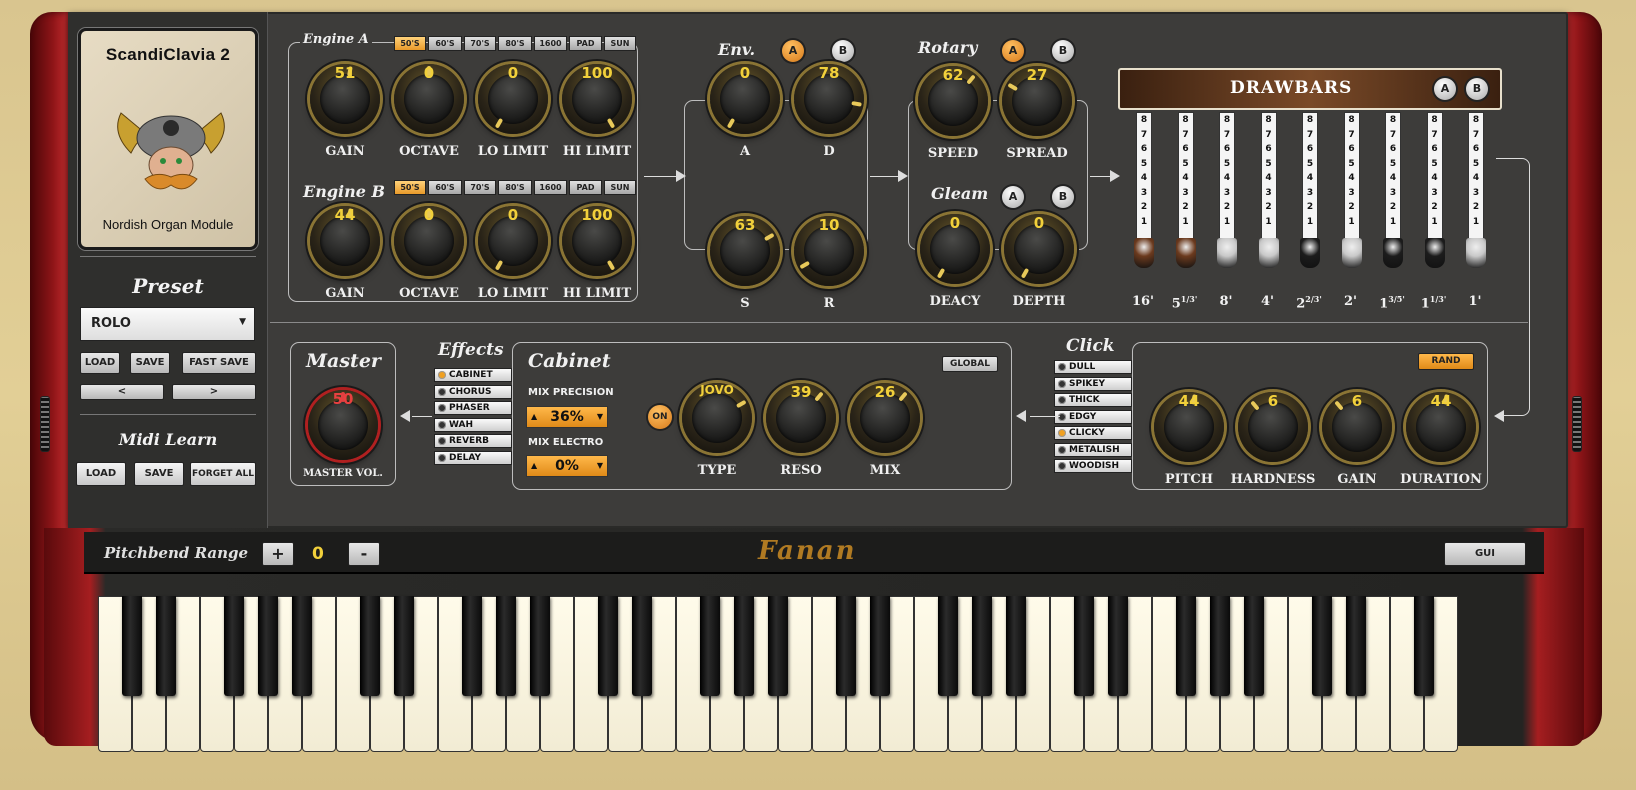  I want to click on click-gain-knob: 6, so click(1357, 427).